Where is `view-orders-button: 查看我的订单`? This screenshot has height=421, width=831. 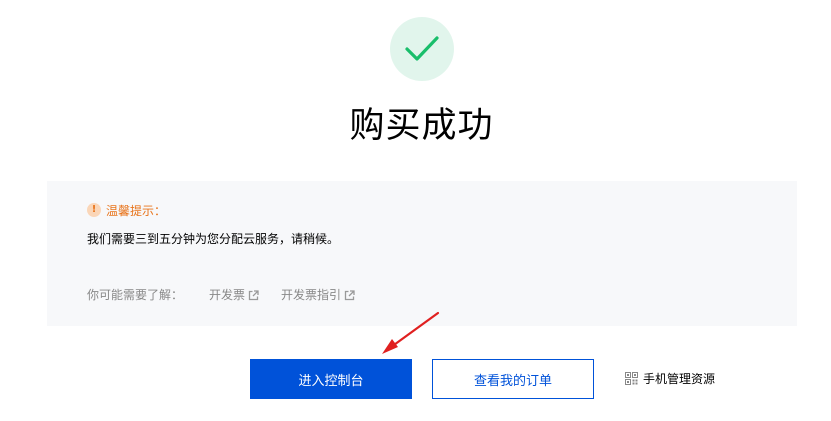
view-orders-button: 查看我的订单 is located at coordinates (513, 379).